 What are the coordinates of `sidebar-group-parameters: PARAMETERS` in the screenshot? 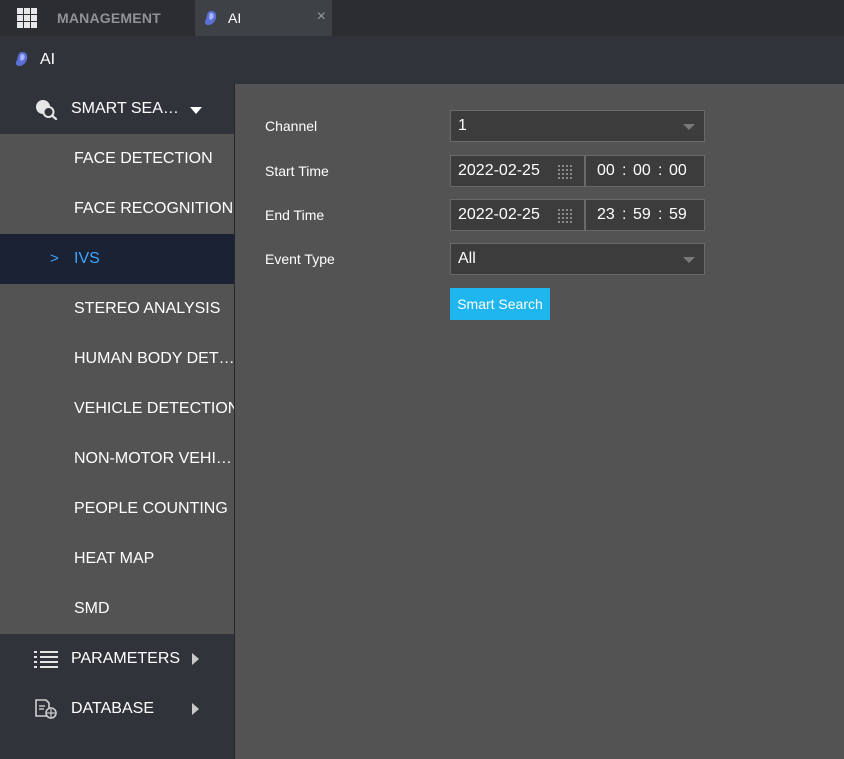 It's located at (117, 659).